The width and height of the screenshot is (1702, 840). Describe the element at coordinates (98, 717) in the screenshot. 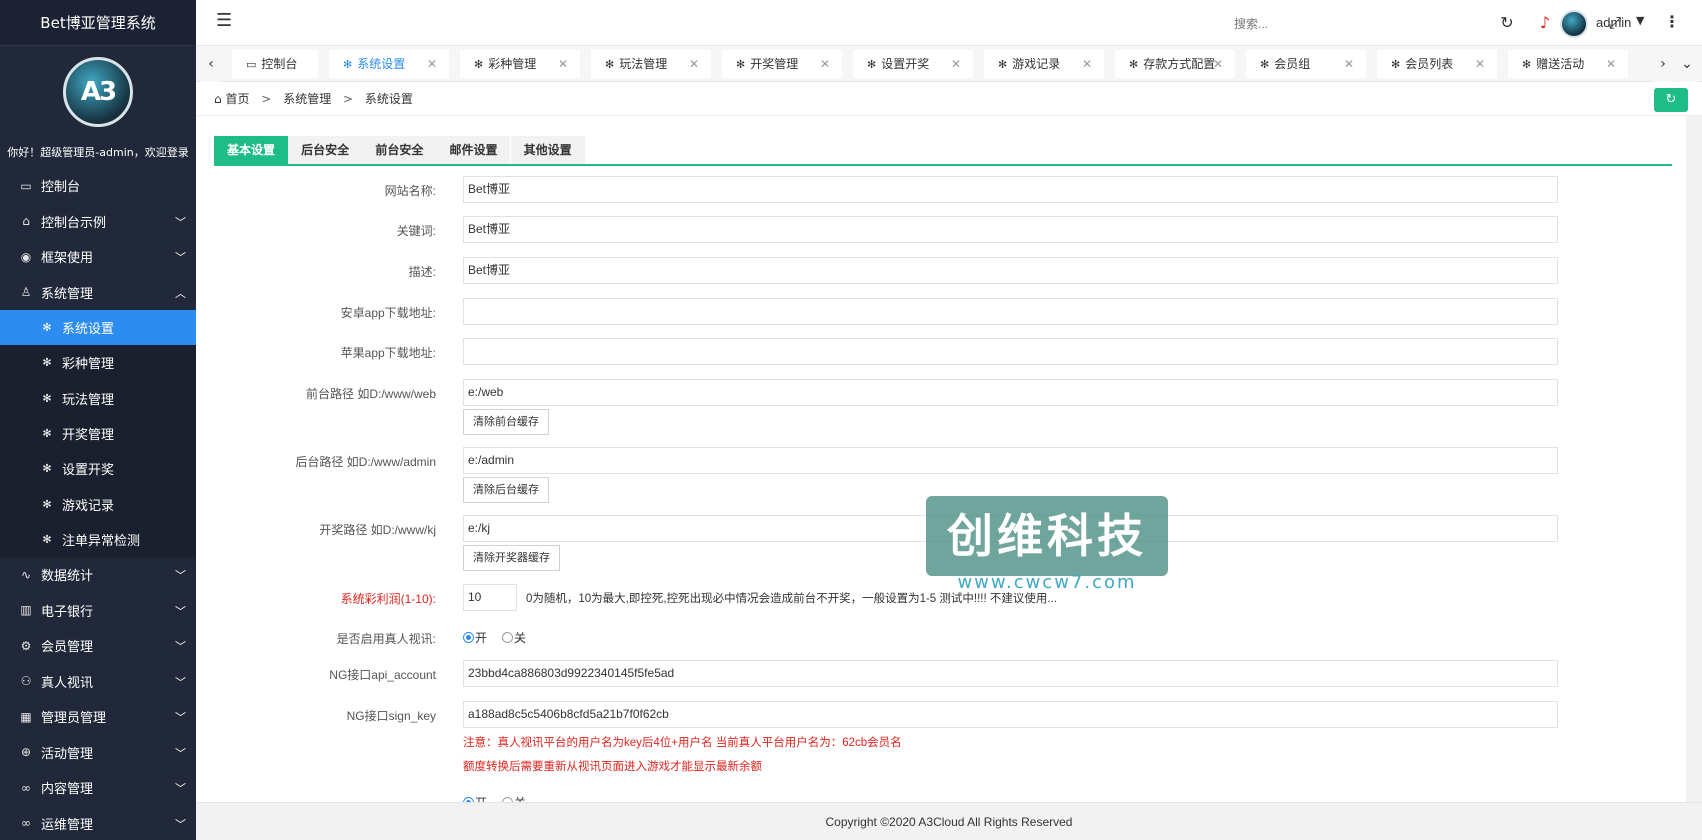

I see `sidebar-item-admins: ▦ 管理员管理 ﹀` at that location.